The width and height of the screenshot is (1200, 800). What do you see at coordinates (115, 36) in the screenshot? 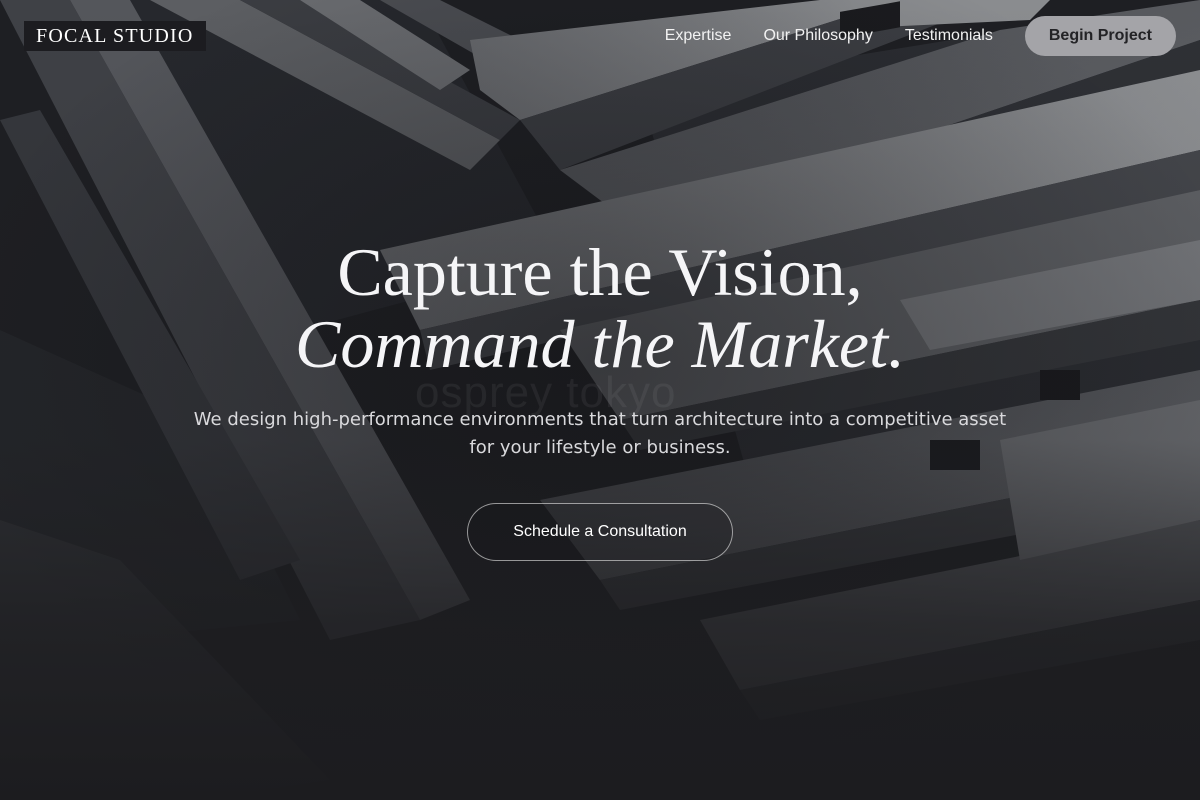
I see `brand-logo: FOCAL STUDIO` at bounding box center [115, 36].